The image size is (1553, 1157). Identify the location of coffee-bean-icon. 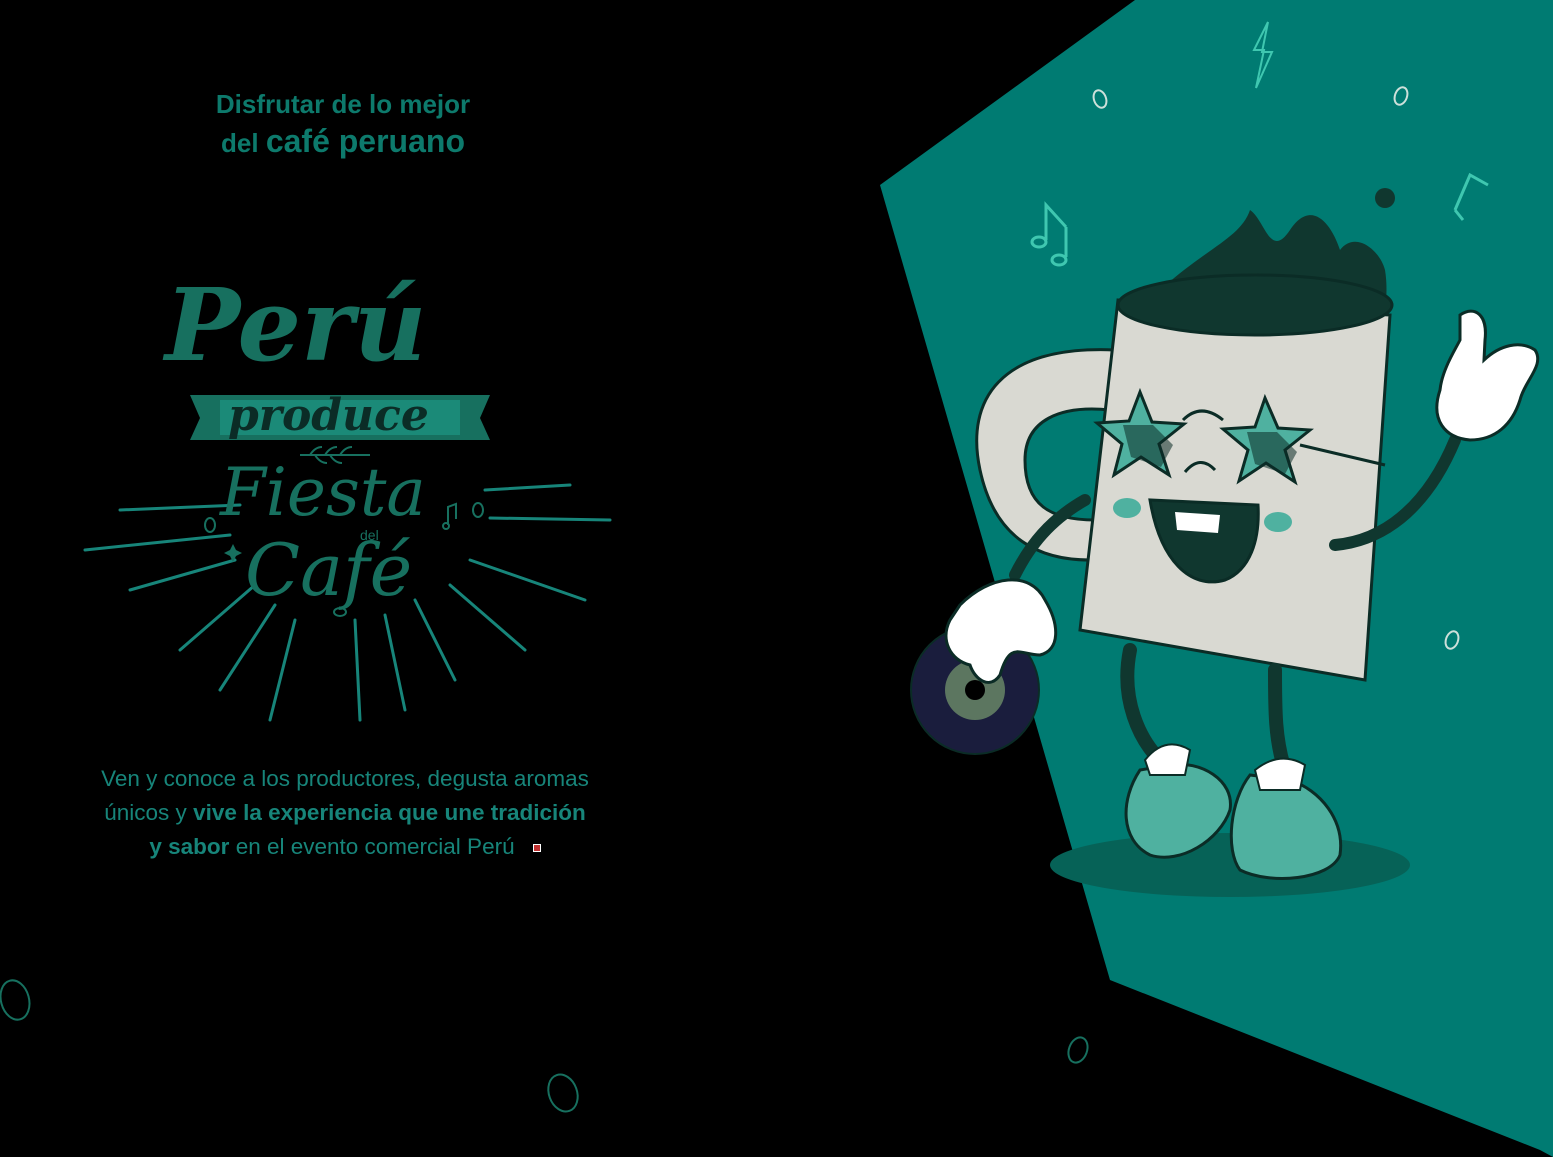
(544, 1046).